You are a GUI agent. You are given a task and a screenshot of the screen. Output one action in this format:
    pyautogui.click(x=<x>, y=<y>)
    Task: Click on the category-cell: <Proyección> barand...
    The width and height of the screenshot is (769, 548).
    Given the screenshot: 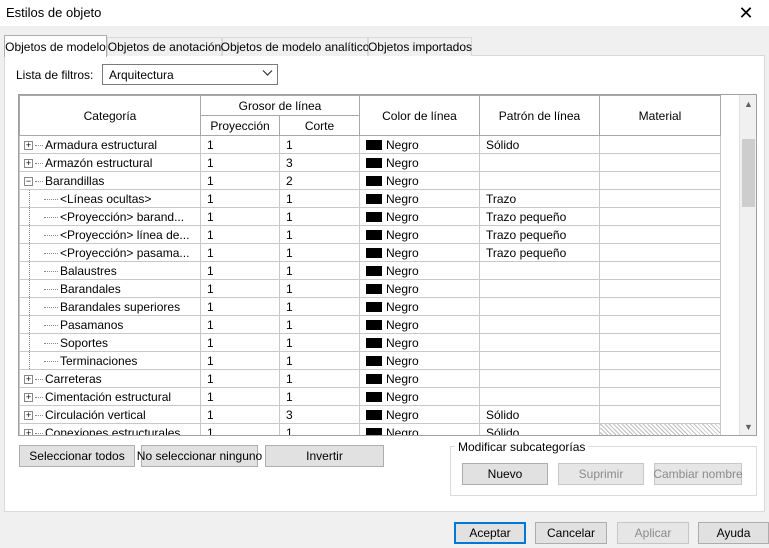 What is the action you would take?
    pyautogui.click(x=110, y=216)
    